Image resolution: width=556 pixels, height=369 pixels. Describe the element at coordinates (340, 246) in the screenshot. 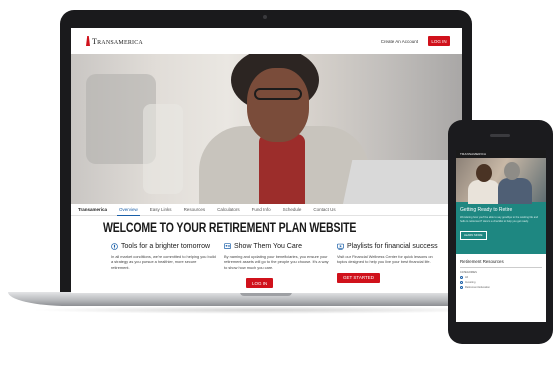

I see `playlist-icon` at that location.